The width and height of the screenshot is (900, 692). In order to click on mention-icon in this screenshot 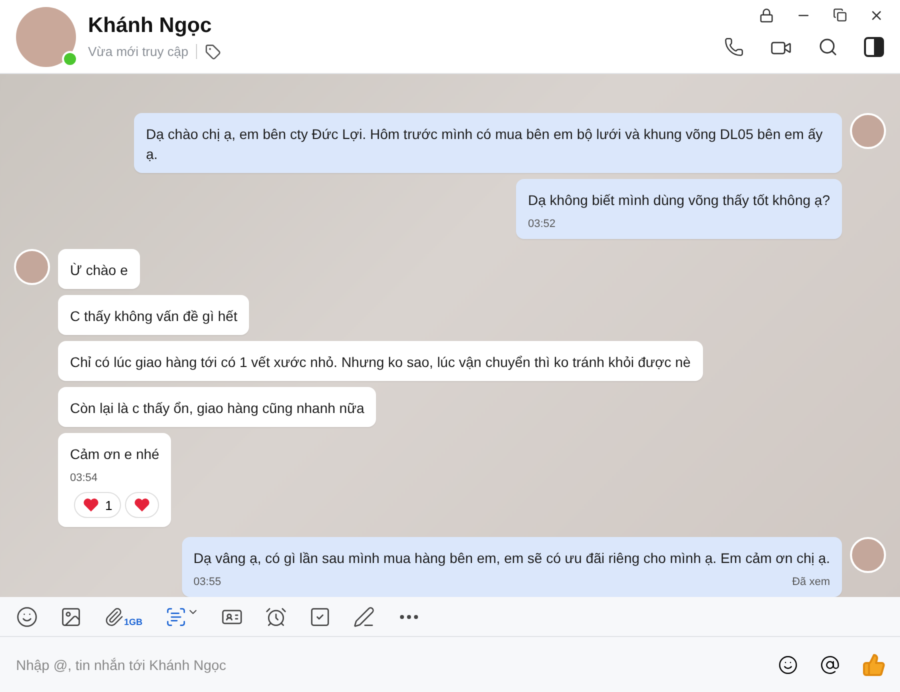, I will do `click(830, 664)`.